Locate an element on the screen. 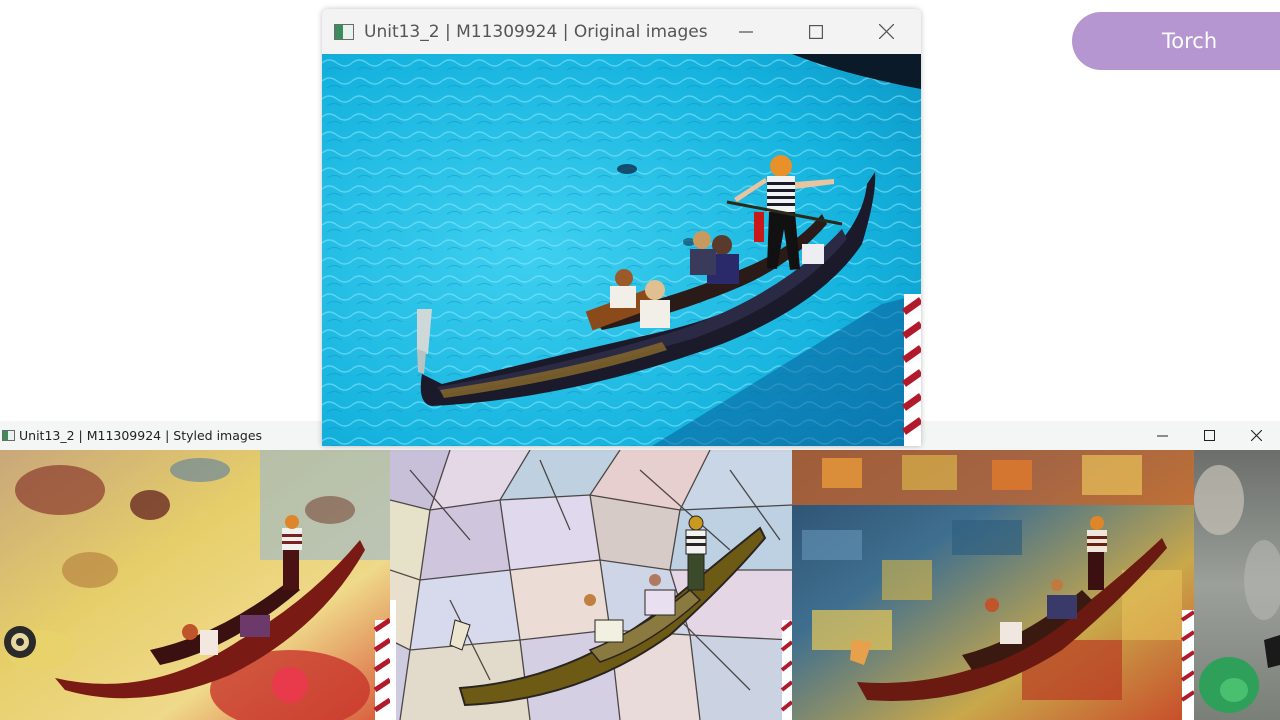 This screenshot has height=720, width=1280. torch-button: Torch is located at coordinates (1176, 41).